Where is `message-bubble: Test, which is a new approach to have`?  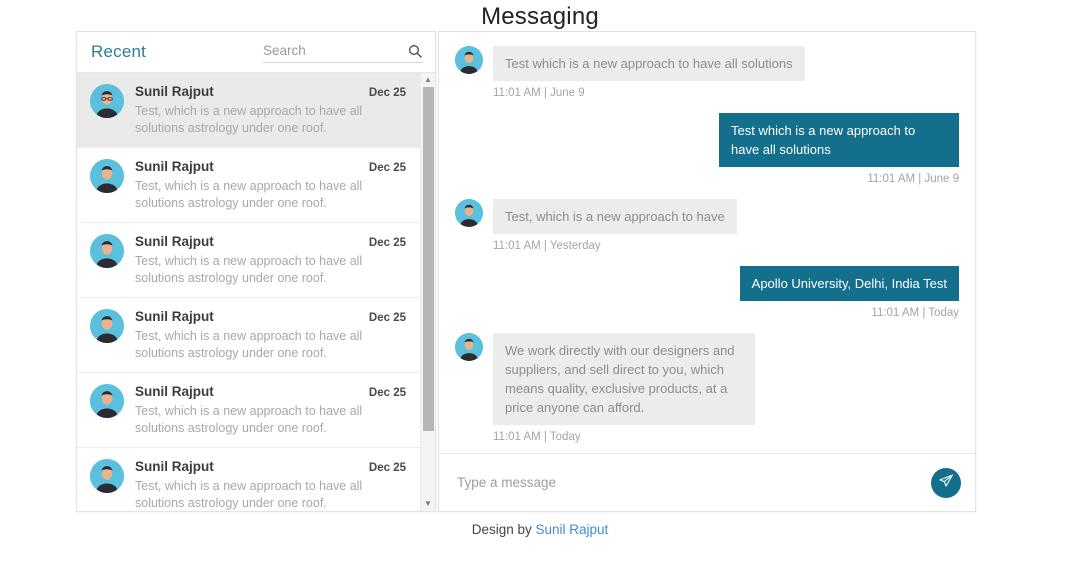
message-bubble: Test, which is a new approach to have is located at coordinates (615, 216).